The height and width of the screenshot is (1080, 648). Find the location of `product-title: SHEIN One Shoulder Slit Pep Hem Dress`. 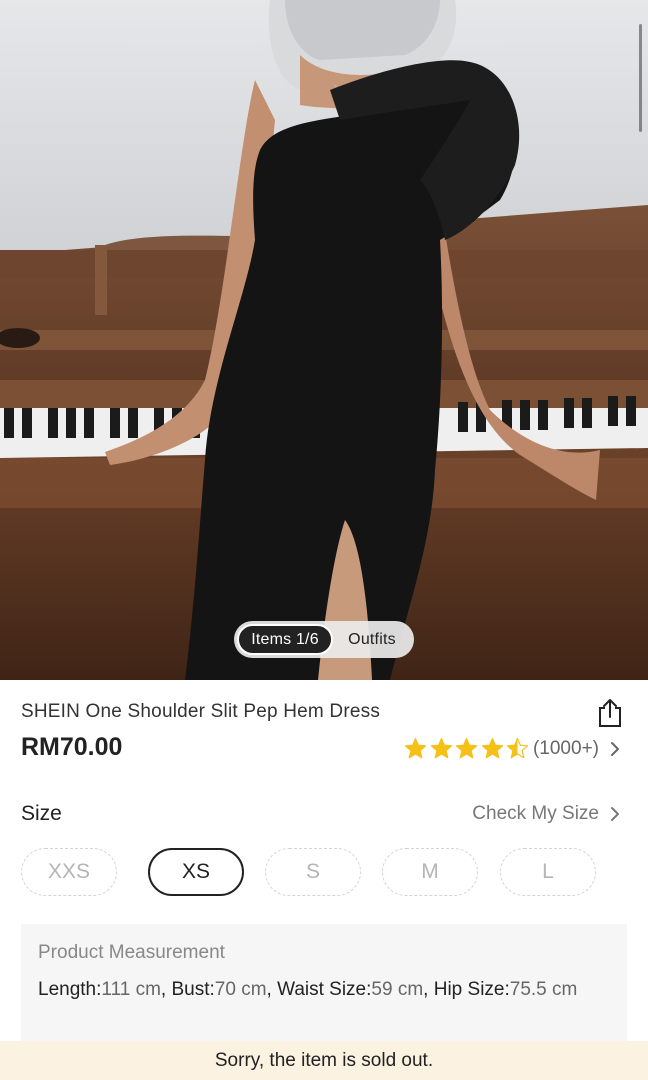

product-title: SHEIN One Shoulder Slit Pep Hem Dress is located at coordinates (201, 711).